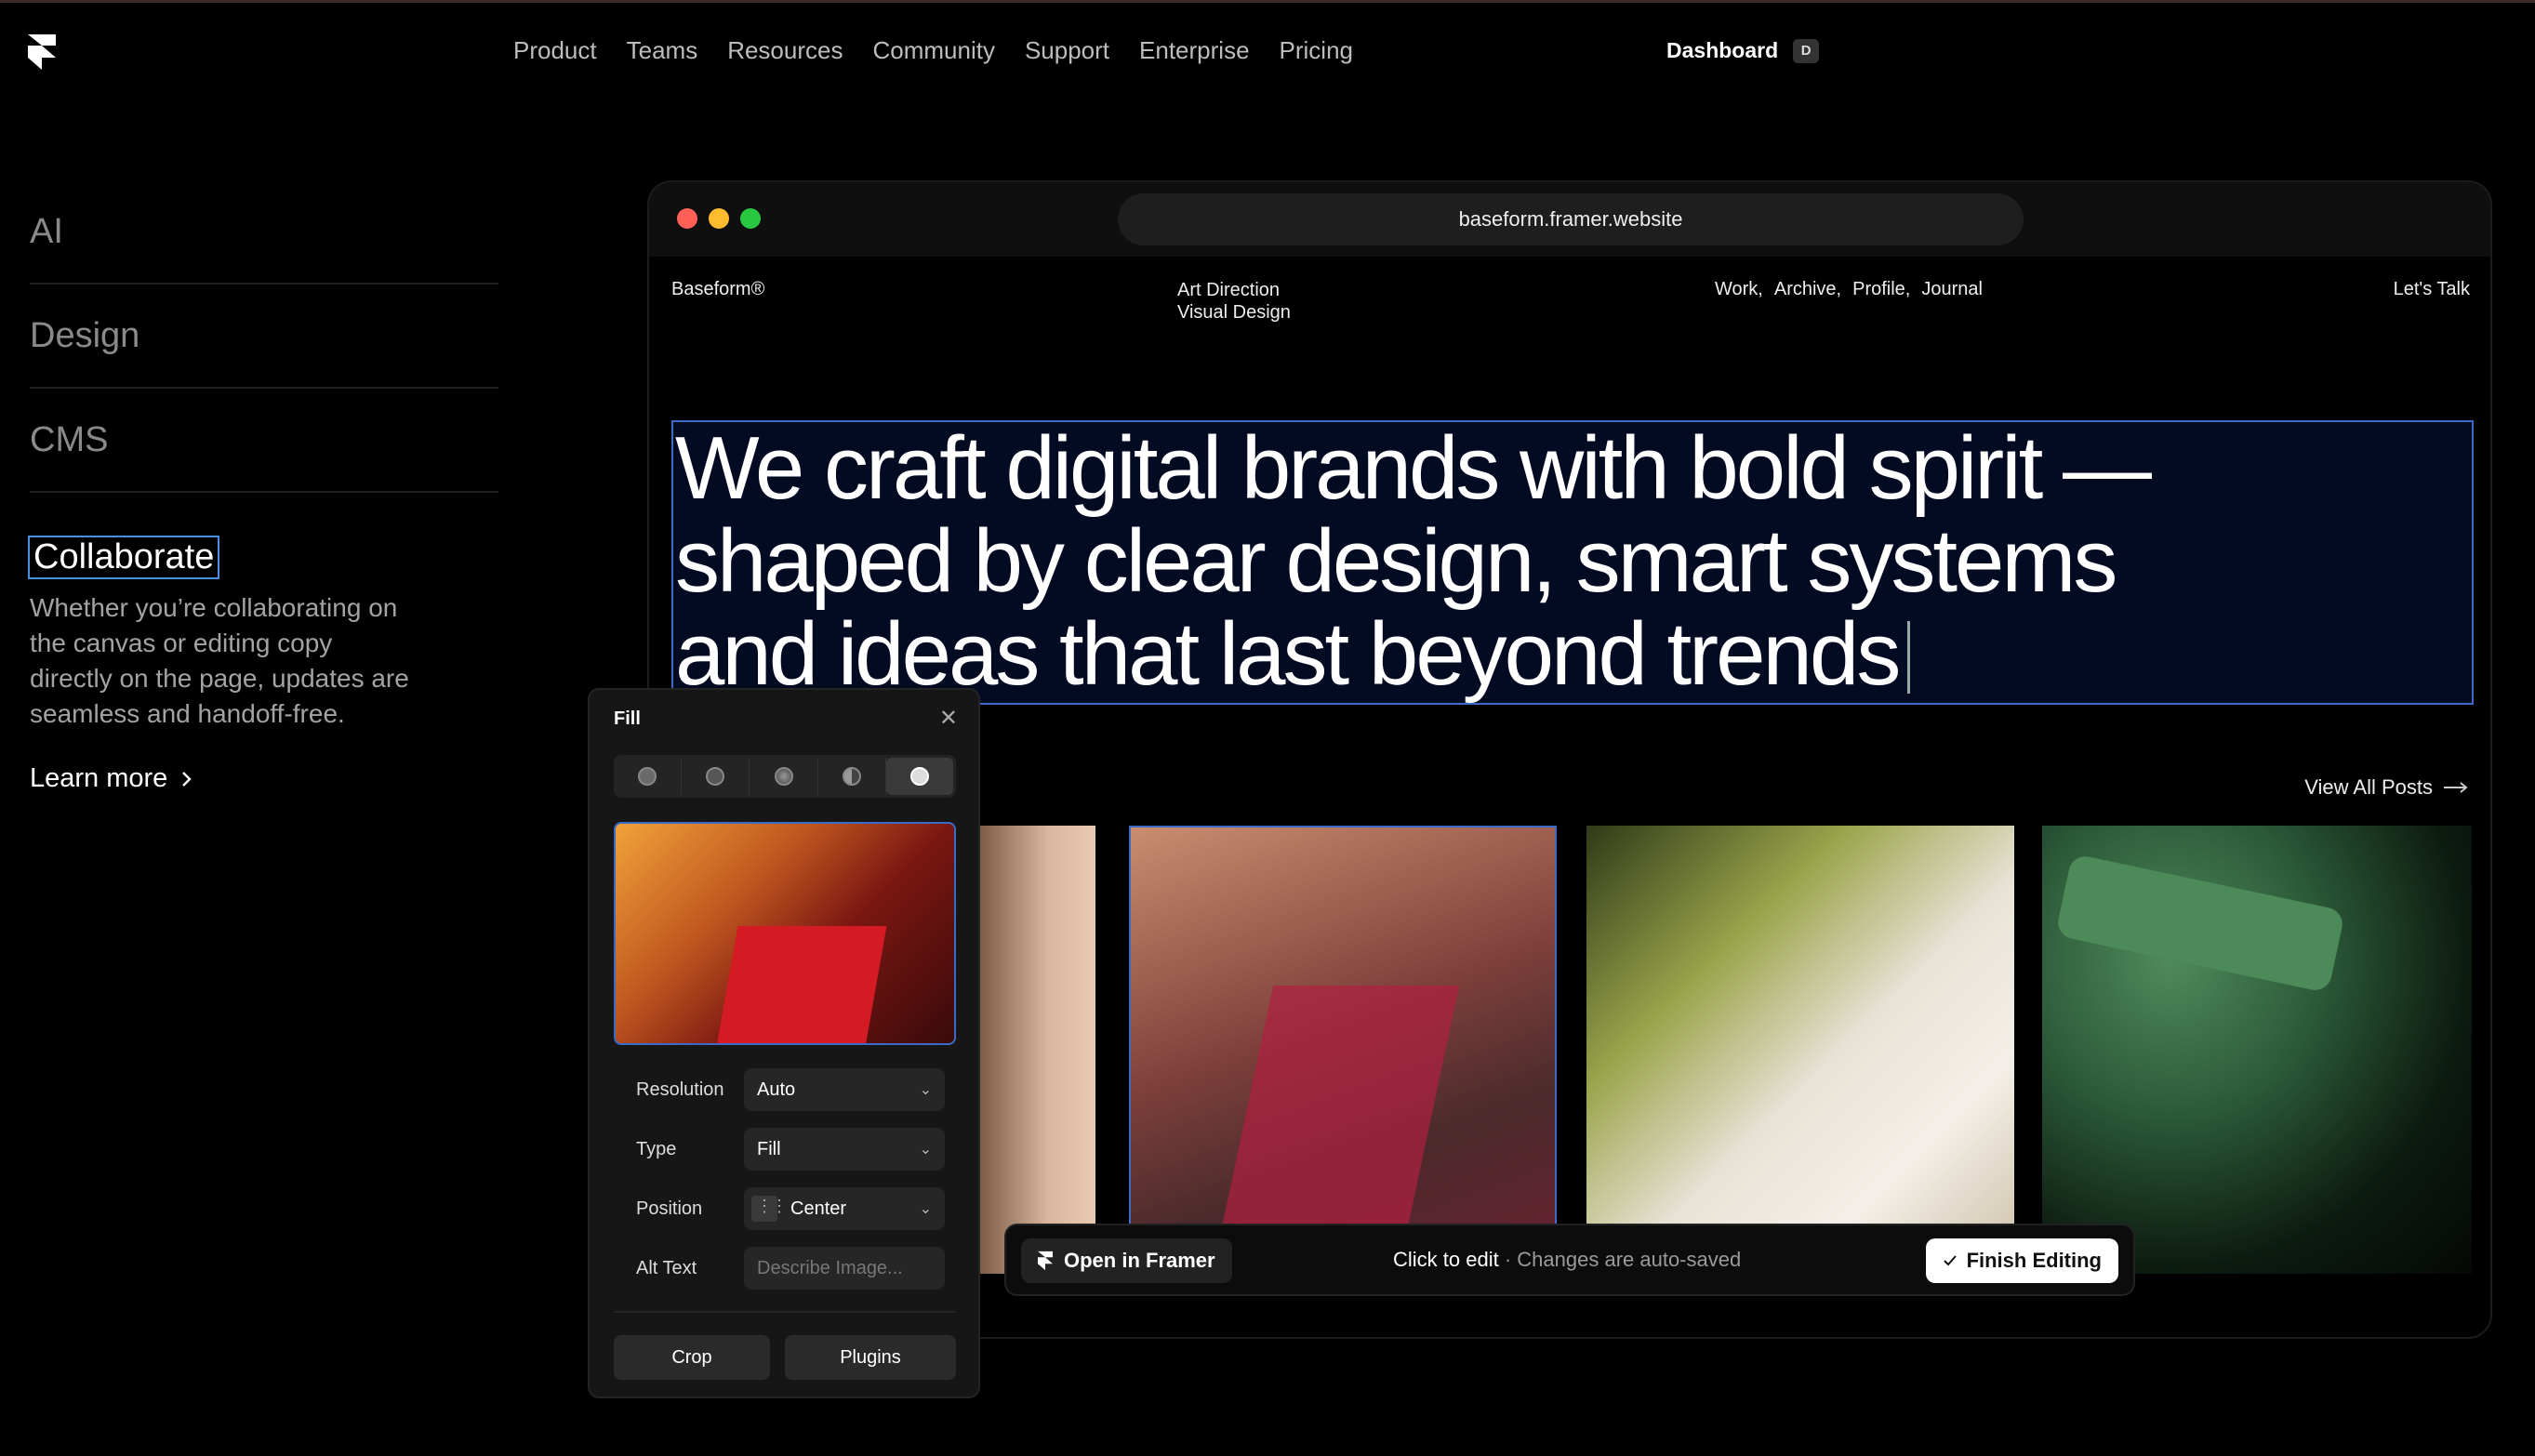 The image size is (2535, 1456). I want to click on fill-image-preview, so click(785, 933).